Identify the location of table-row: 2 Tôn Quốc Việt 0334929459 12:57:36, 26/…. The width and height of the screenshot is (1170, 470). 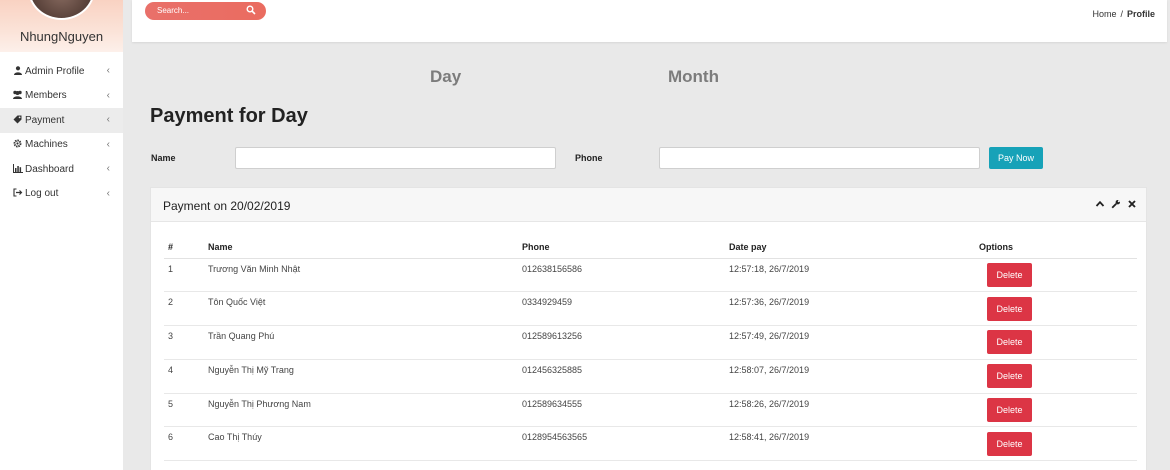
(650, 309).